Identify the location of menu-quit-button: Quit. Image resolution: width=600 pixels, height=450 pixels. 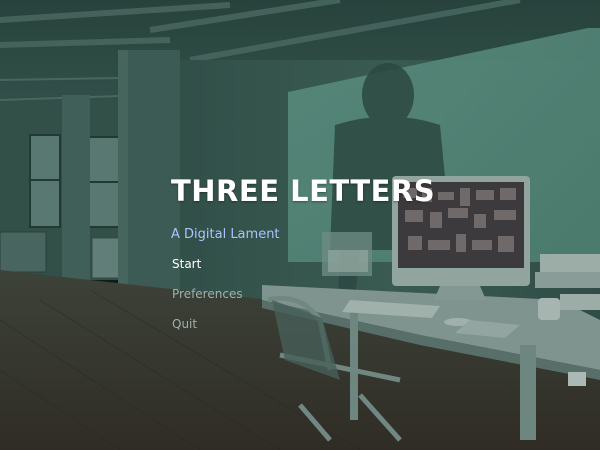
(184, 324).